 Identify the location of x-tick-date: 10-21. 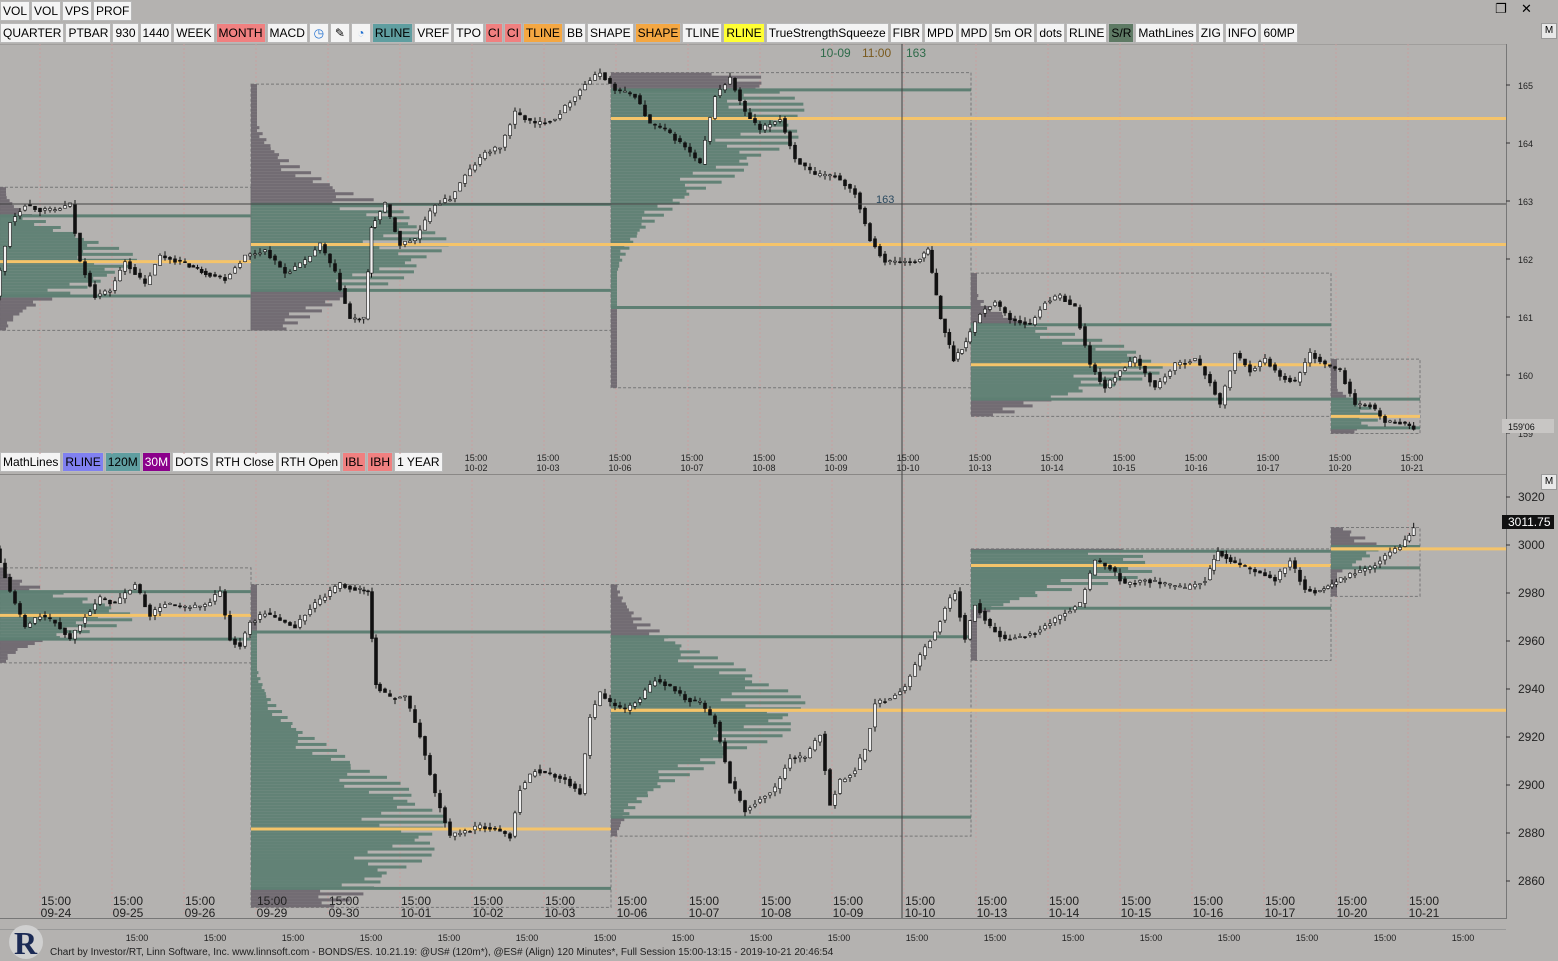
(1411, 468).